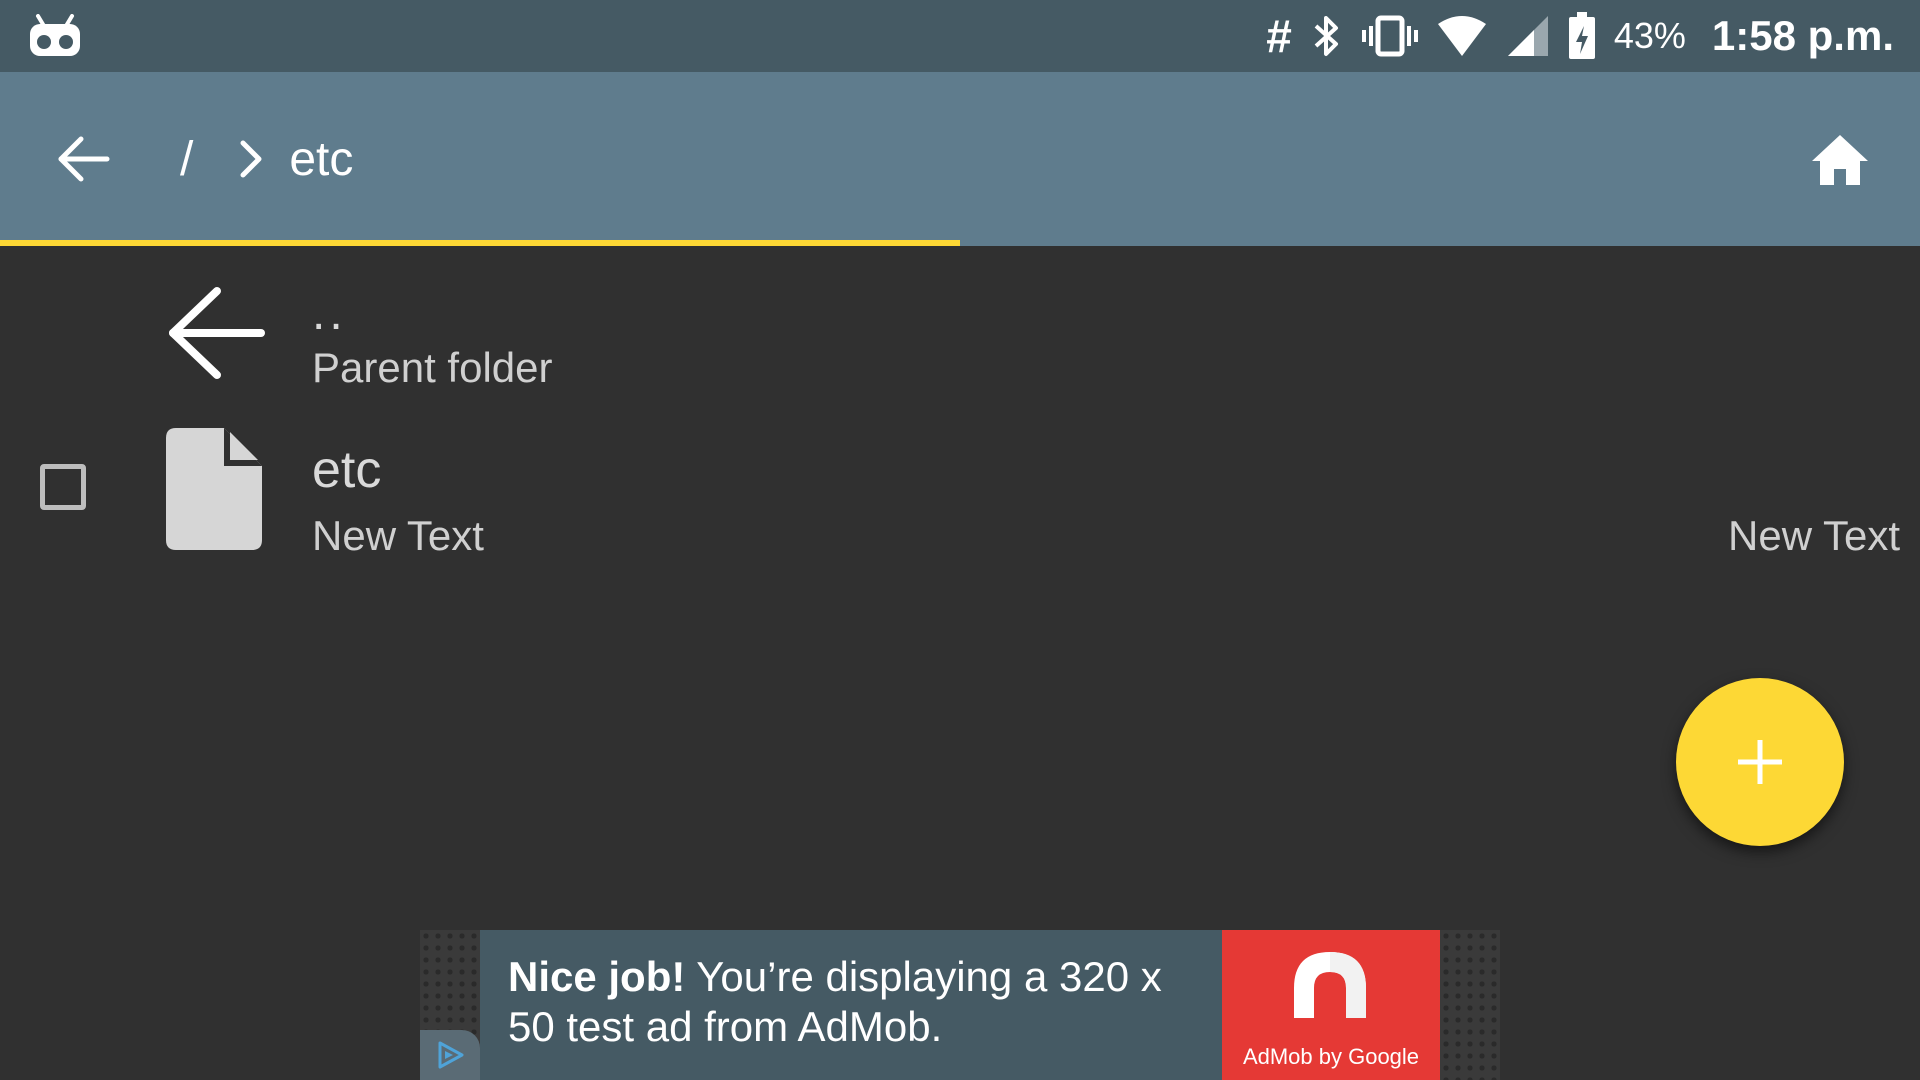  Describe the element at coordinates (1331, 1056) in the screenshot. I see `admob-caption: AdMob by Google` at that location.